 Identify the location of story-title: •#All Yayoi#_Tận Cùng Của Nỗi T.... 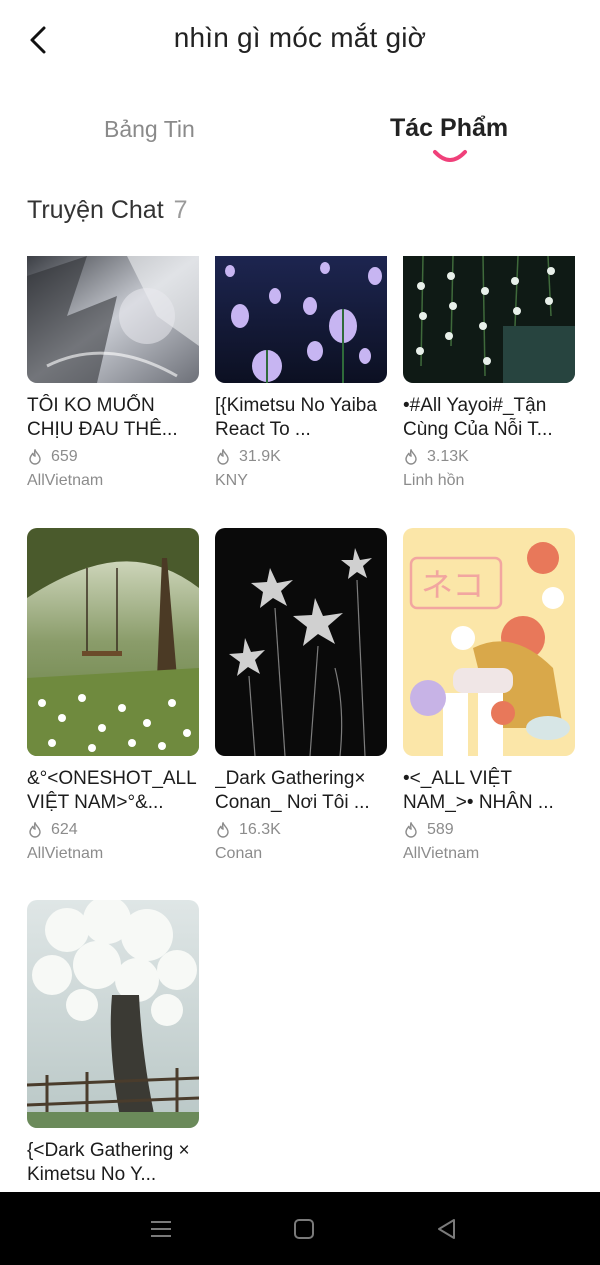
(478, 417).